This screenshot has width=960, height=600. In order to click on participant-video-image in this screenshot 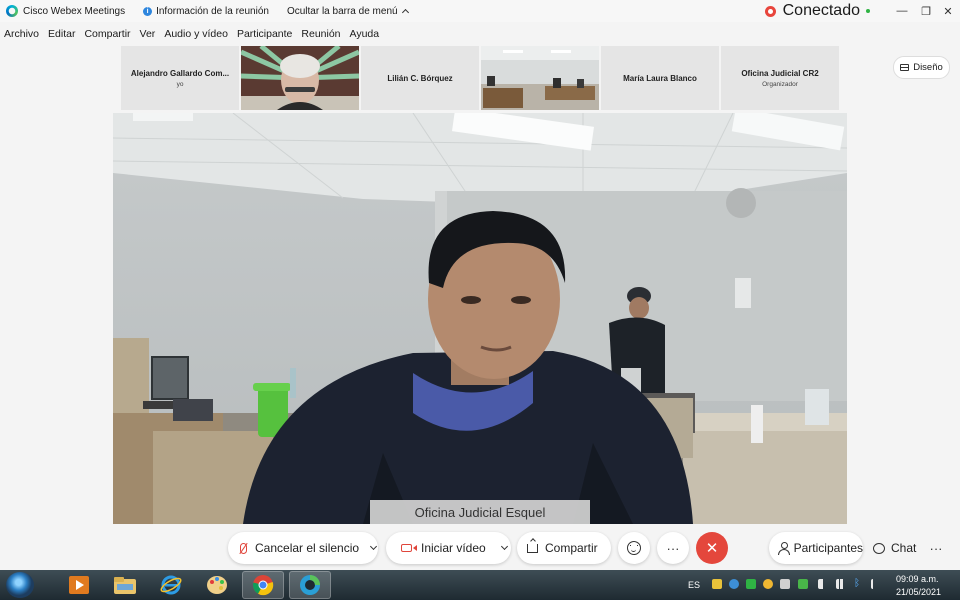, I will do `click(300, 78)`.